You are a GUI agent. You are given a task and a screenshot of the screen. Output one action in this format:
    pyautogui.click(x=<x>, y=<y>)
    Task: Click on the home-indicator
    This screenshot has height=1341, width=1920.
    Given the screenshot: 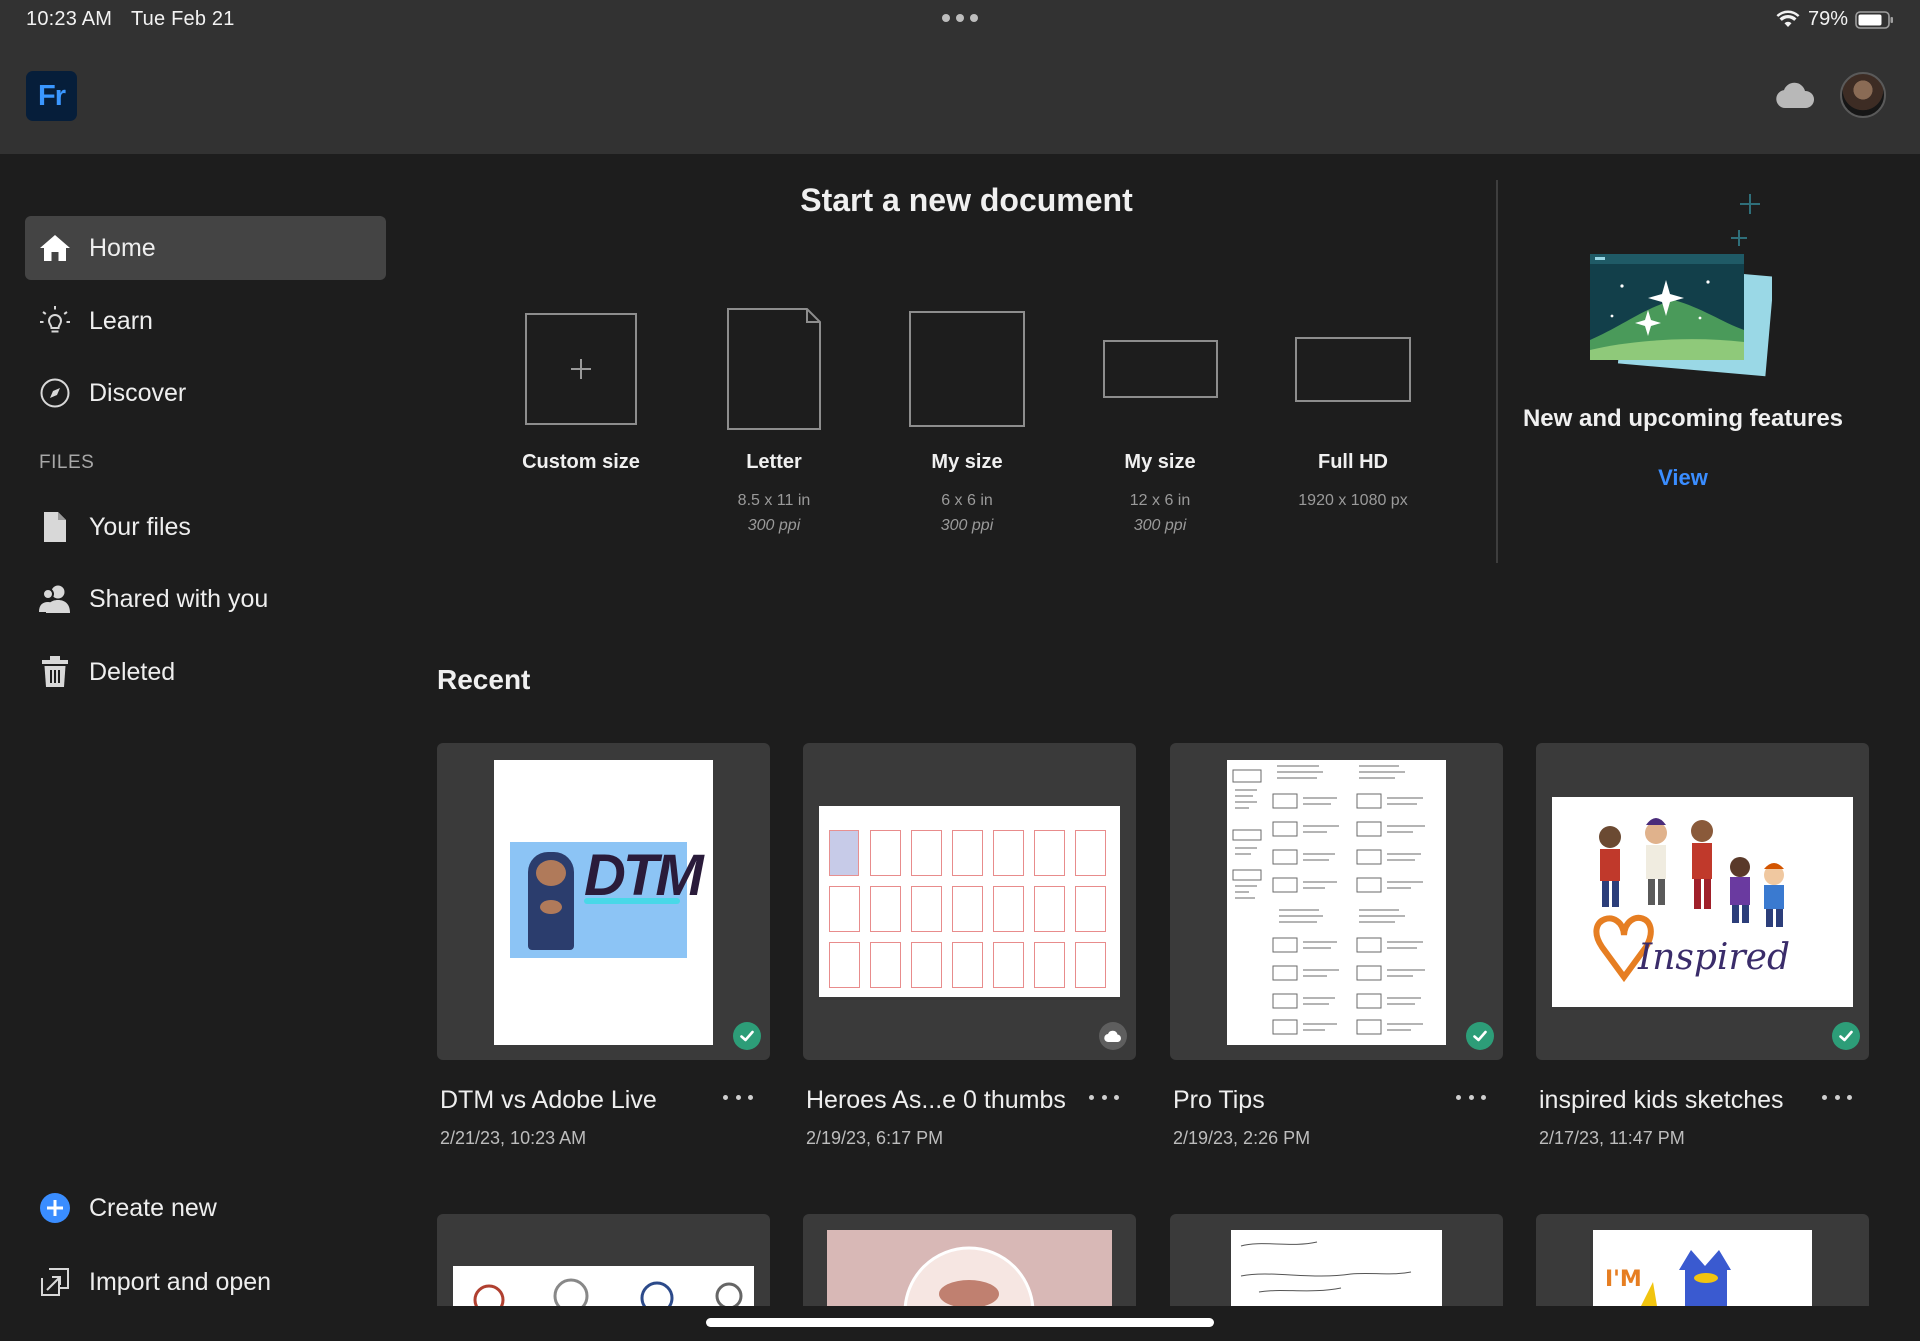 What is the action you would take?
    pyautogui.click(x=960, y=1322)
    